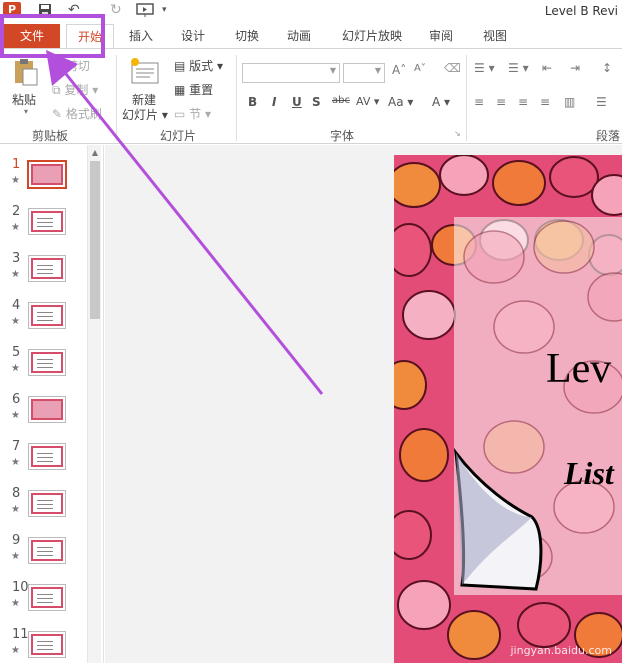 The height and width of the screenshot is (663, 622). I want to click on tab-animations: 动画, so click(299, 36).